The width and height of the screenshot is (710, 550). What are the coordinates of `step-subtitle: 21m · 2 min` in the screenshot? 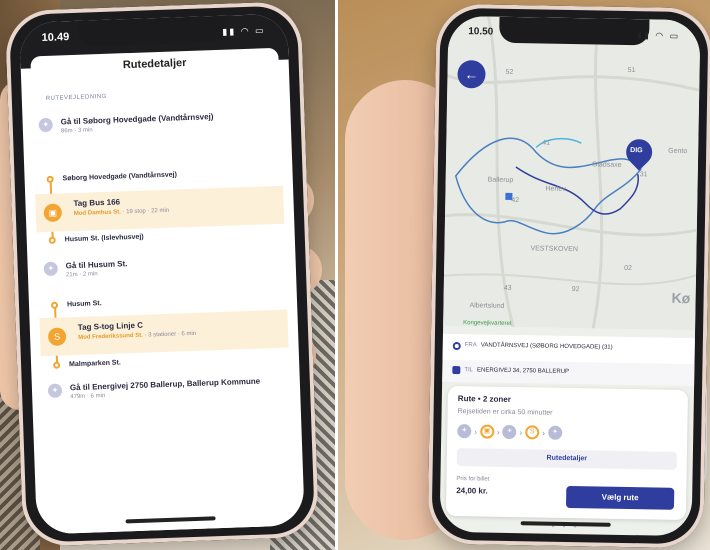 It's located at (81, 275).